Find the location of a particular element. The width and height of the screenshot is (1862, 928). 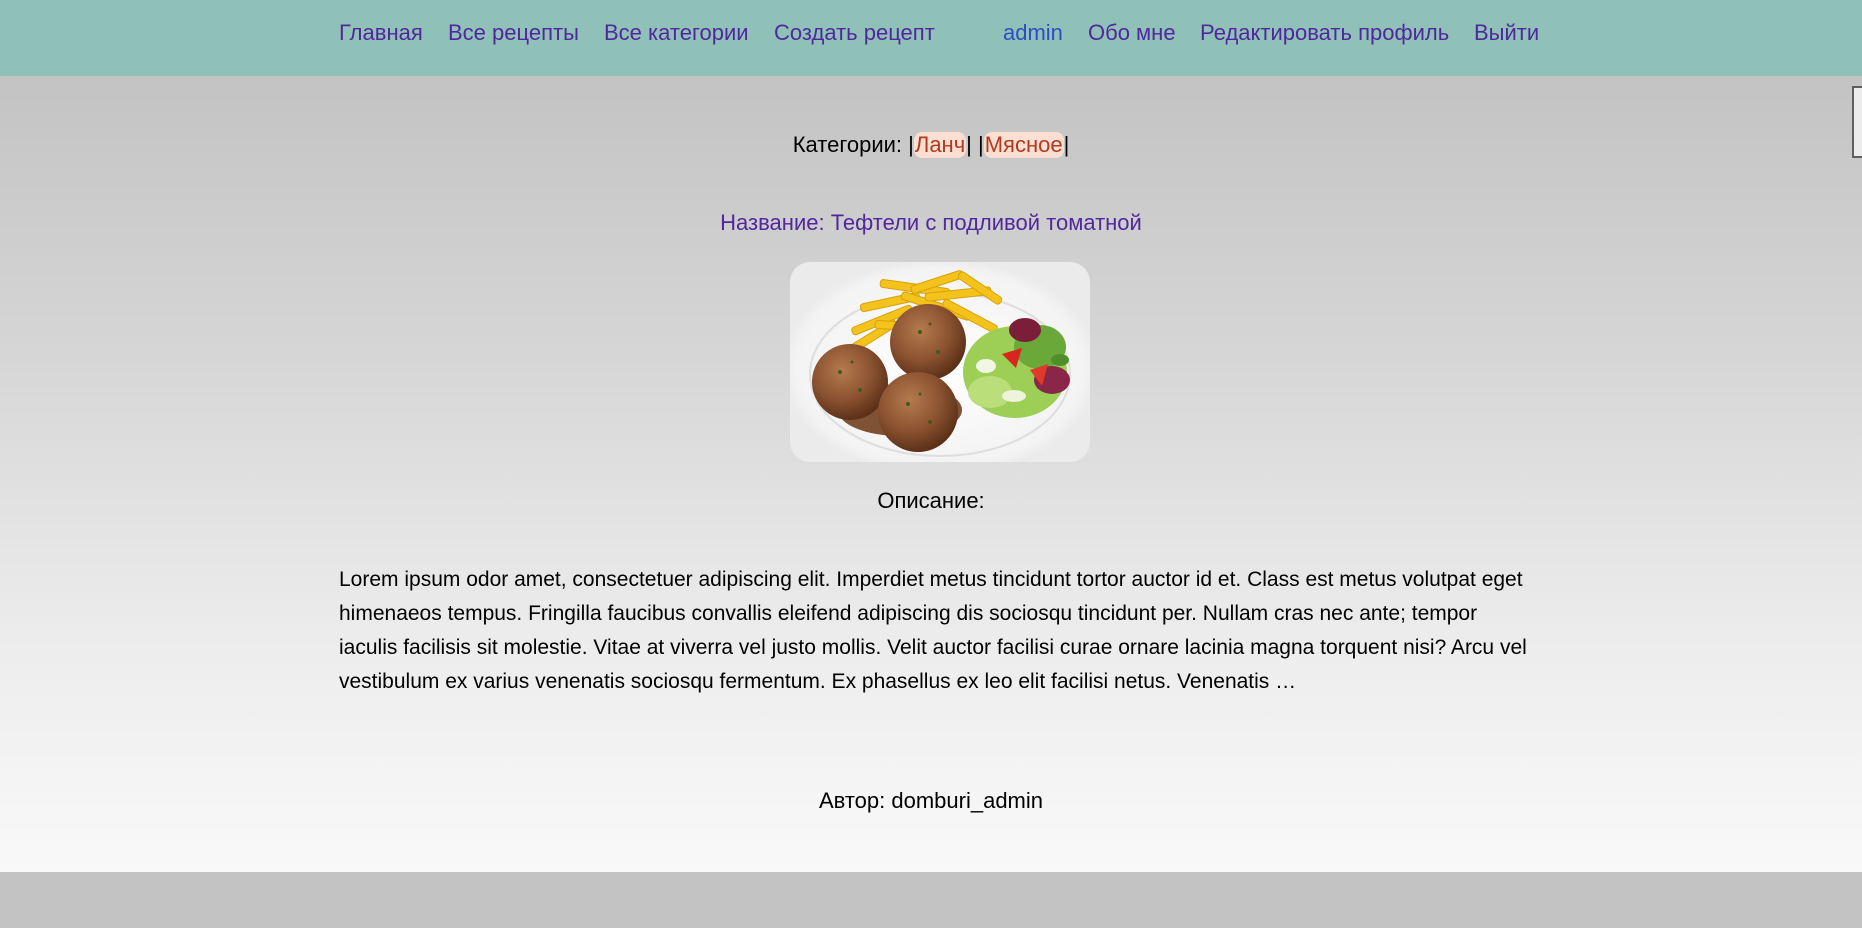

categories-label: Категории: is located at coordinates (850, 144).